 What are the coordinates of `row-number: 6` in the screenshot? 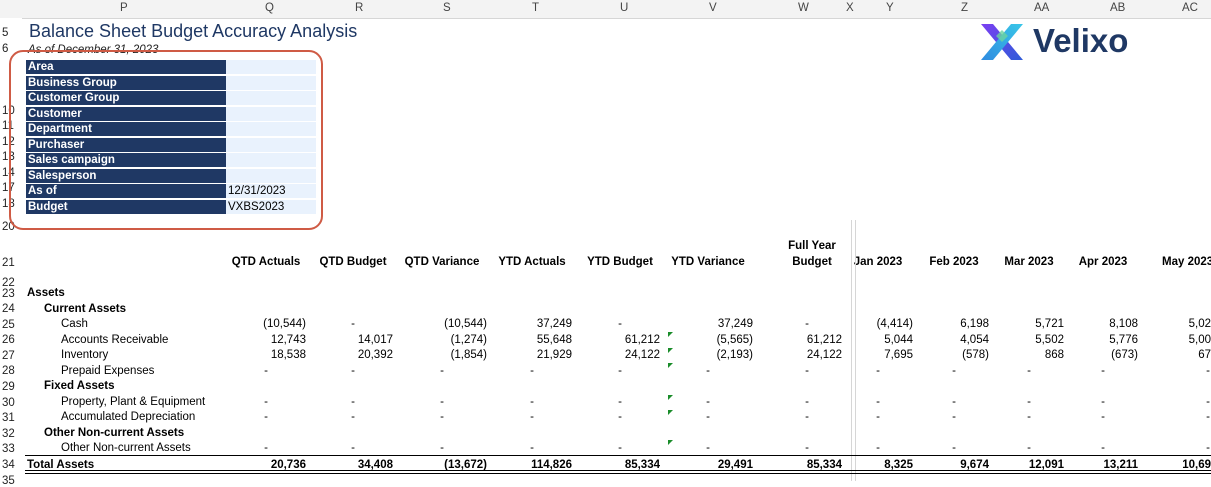 It's located at (5, 49).